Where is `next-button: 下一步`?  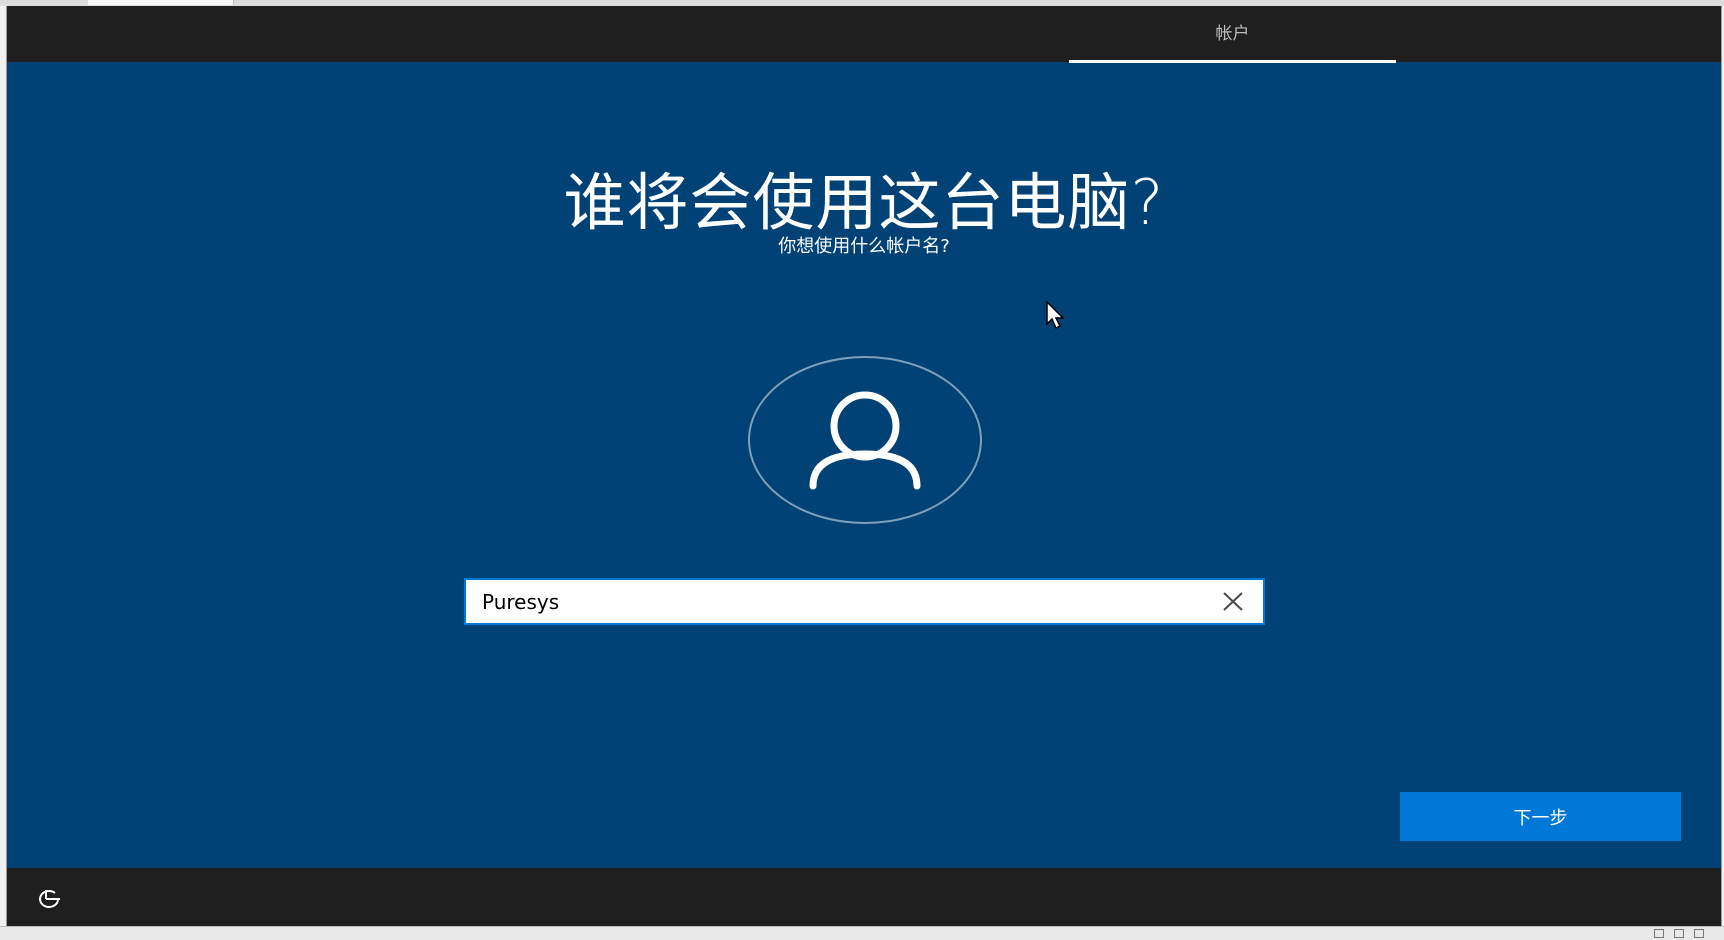 next-button: 下一步 is located at coordinates (1540, 816).